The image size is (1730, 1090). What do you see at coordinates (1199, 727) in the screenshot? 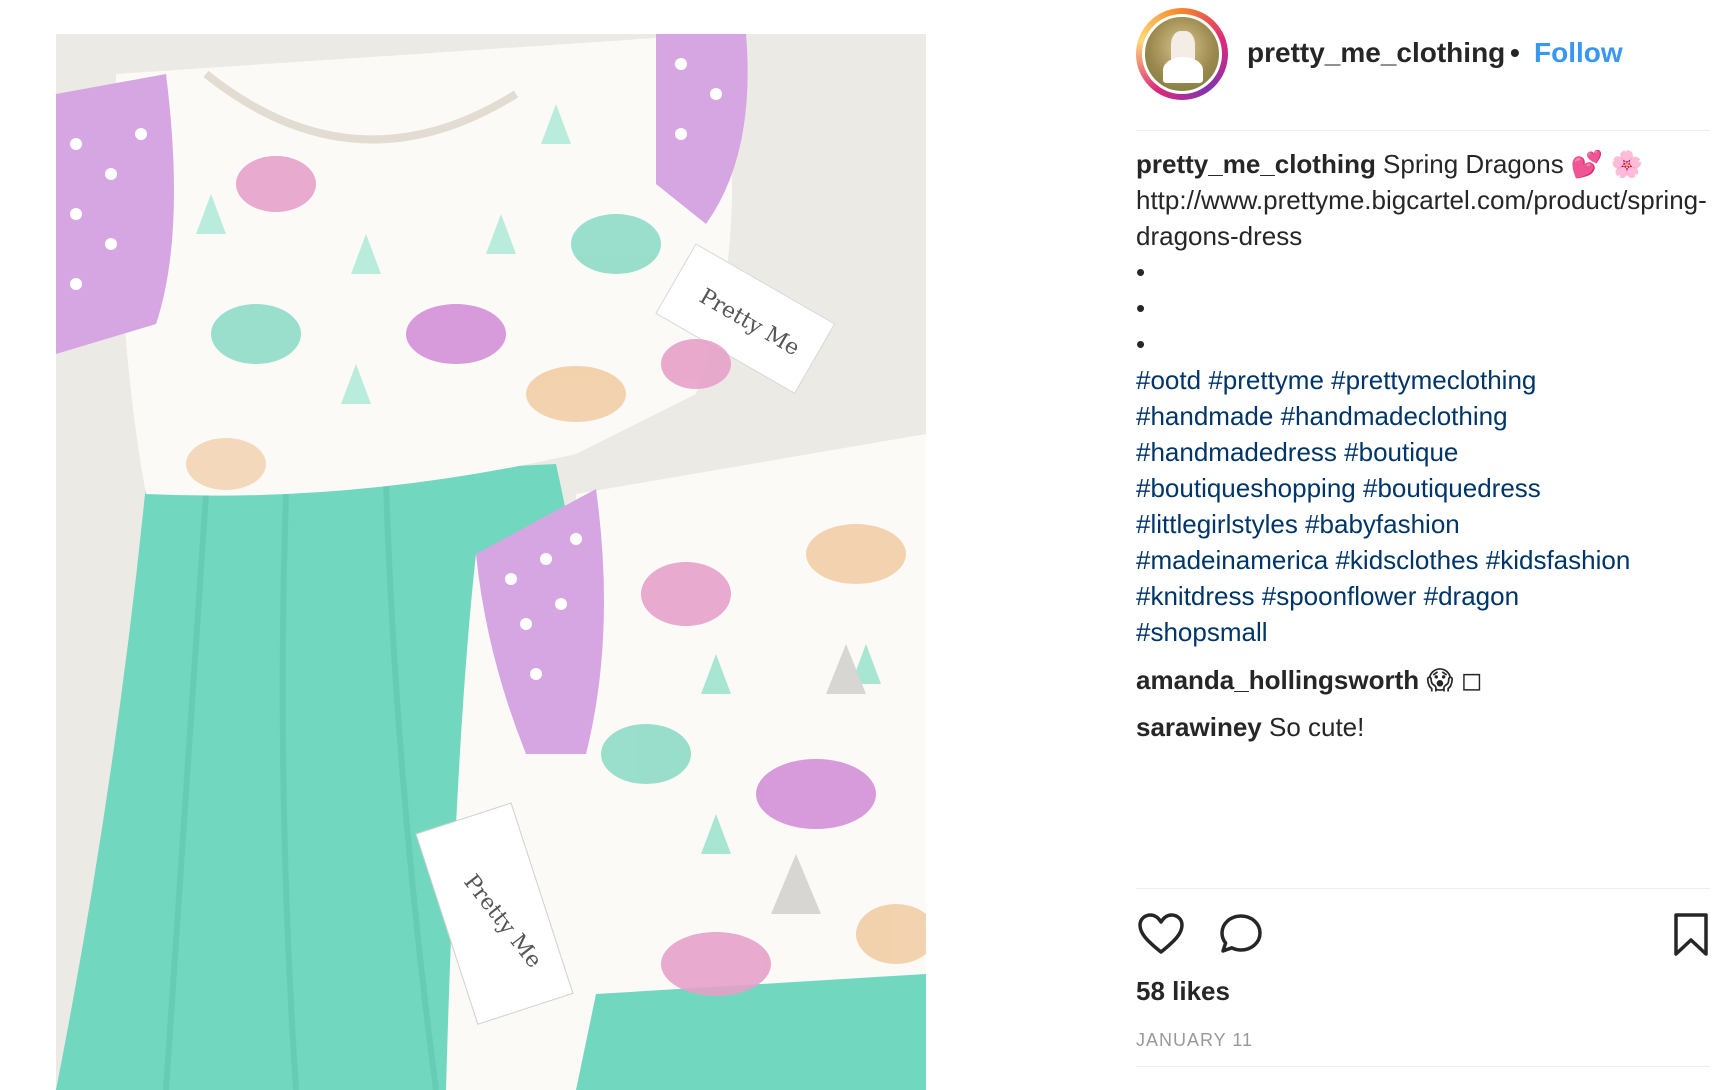
I see `comment-username: sarawiney` at bounding box center [1199, 727].